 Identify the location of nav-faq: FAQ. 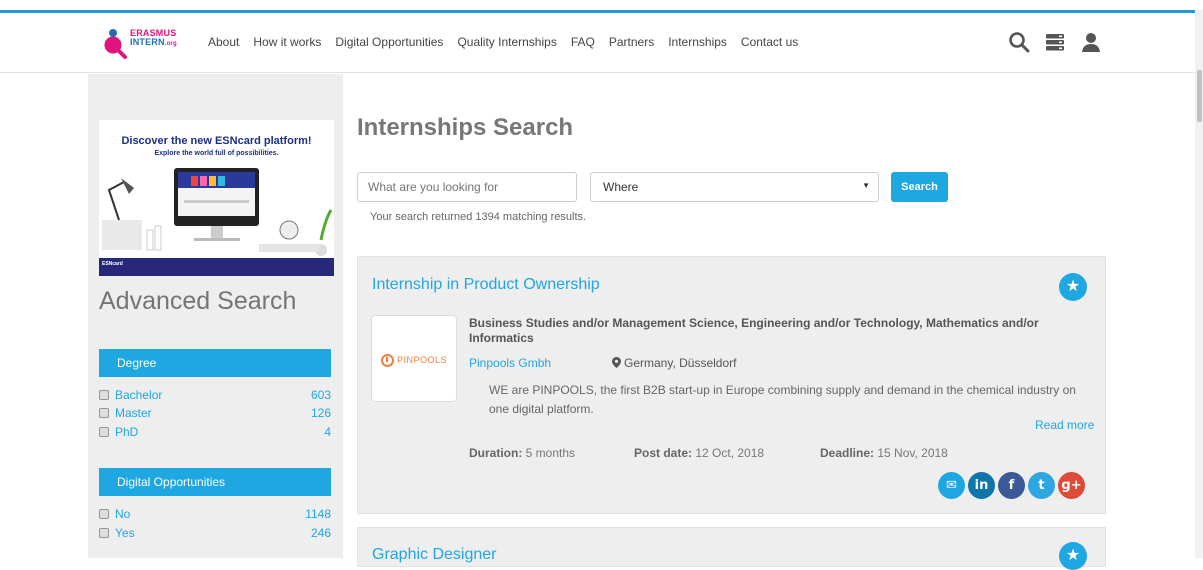
(583, 42).